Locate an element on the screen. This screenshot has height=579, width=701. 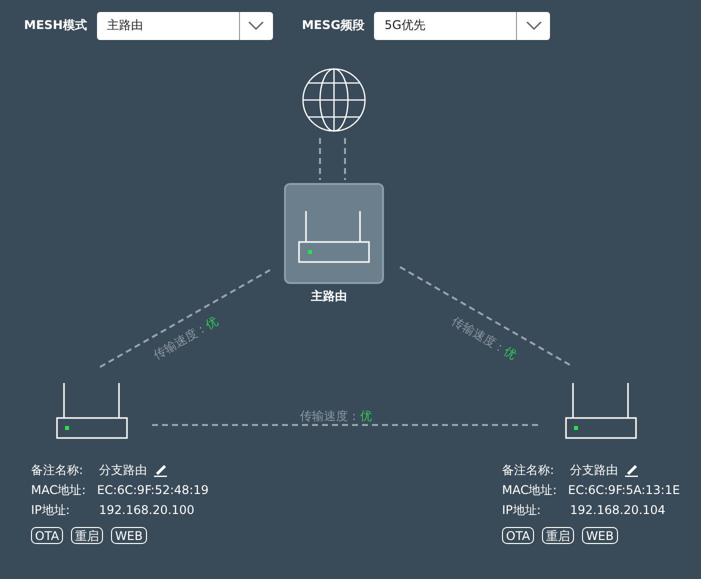
select-label: MESH模式 is located at coordinates (55, 25).